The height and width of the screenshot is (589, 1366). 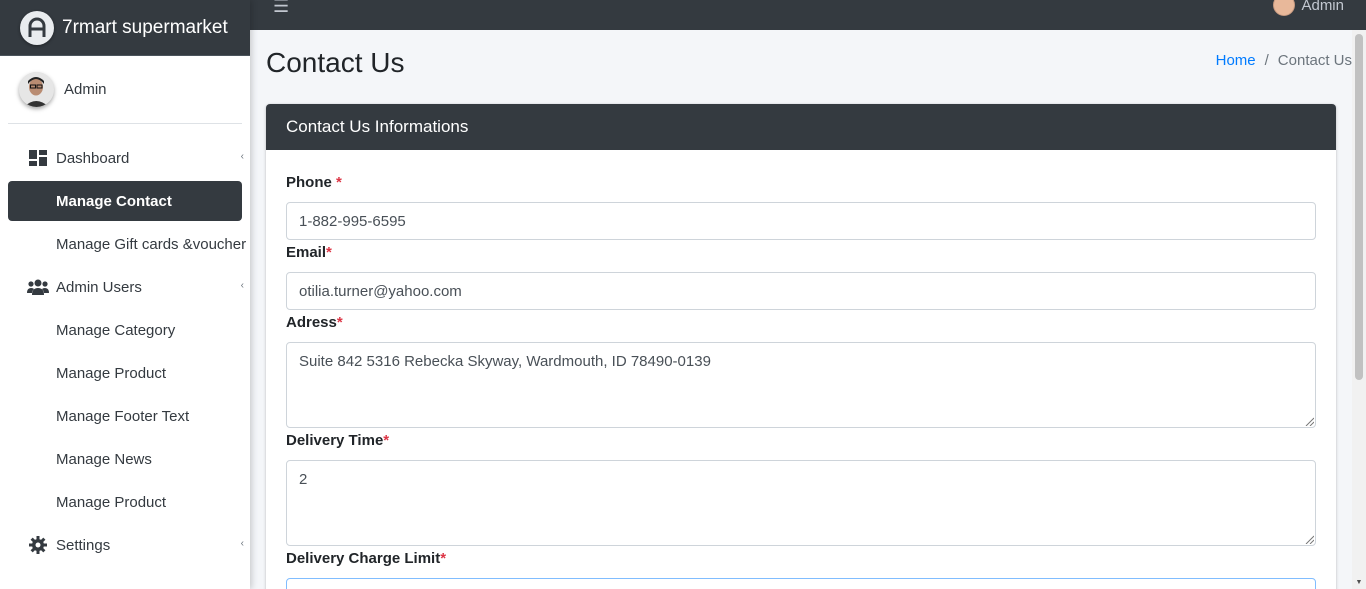 I want to click on sidebar-item-manage-contact: Manage Contact, so click(x=125, y=201).